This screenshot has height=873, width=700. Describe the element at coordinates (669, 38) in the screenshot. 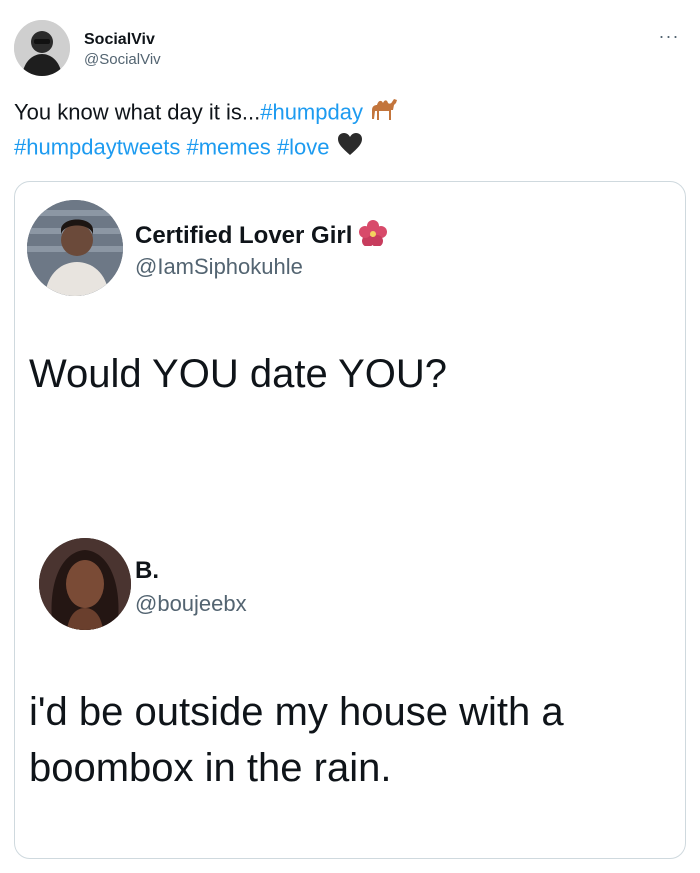

I see `more-options-button: ···` at that location.